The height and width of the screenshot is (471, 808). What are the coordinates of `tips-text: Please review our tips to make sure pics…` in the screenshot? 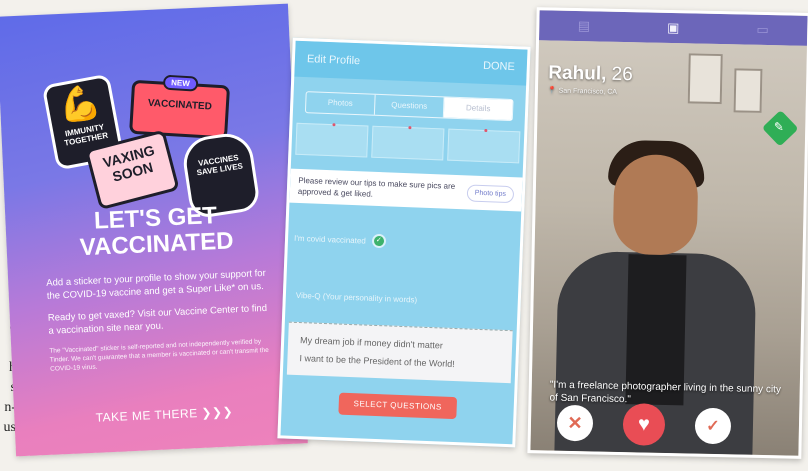 It's located at (376, 187).